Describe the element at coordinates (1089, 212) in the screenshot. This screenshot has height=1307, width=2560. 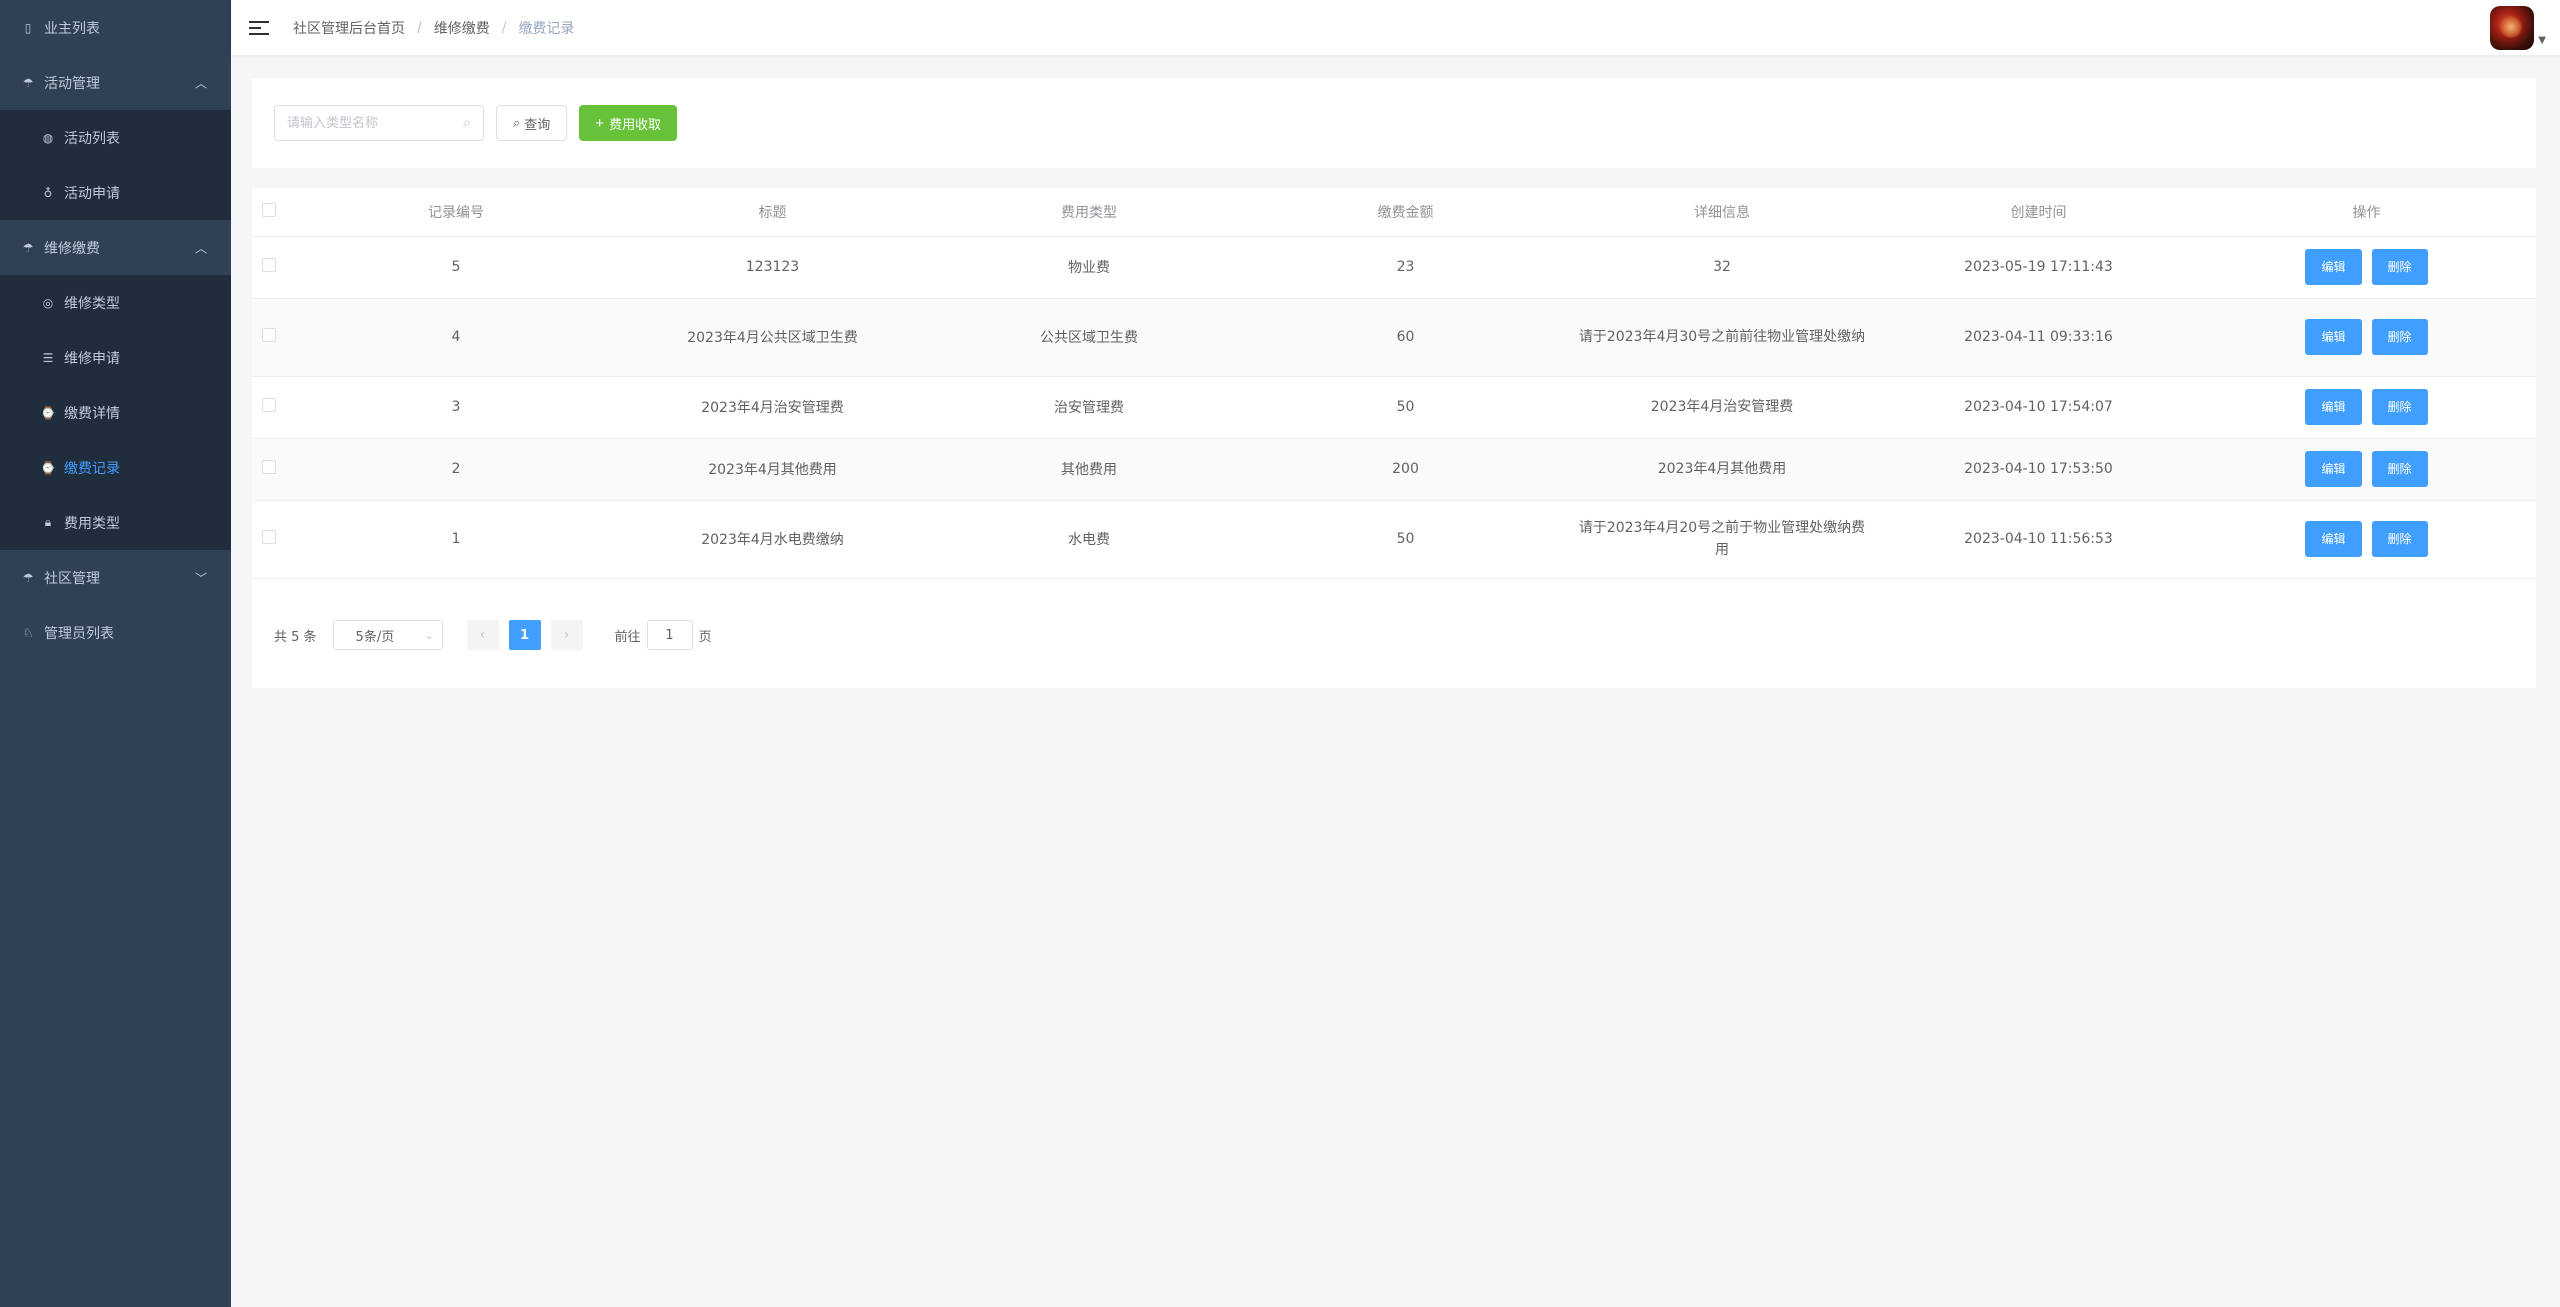
I see `column-header: 费用类型` at that location.